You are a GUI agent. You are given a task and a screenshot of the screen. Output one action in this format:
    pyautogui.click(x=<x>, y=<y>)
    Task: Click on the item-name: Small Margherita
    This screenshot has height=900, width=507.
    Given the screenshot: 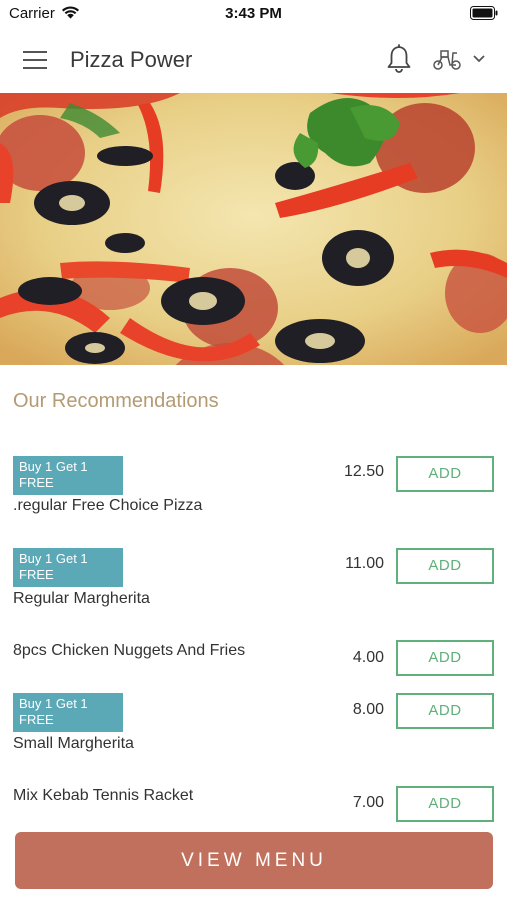 What is the action you would take?
    pyautogui.click(x=73, y=743)
    